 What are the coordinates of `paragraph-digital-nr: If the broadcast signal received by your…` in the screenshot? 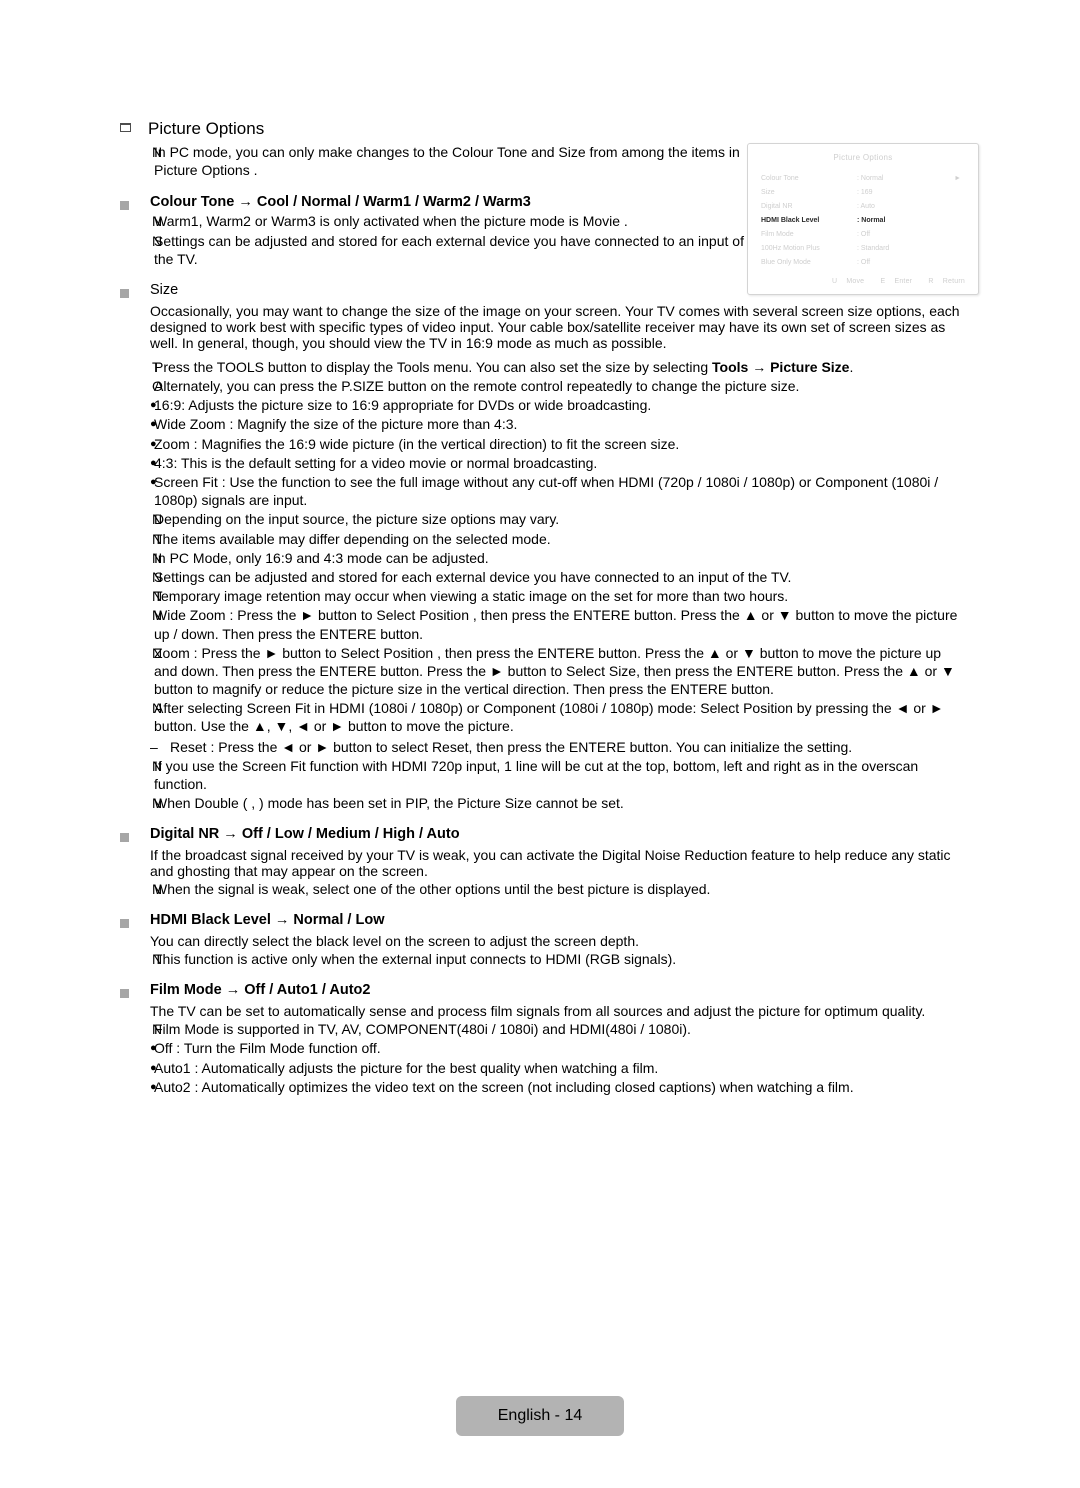 It's located at (550, 863).